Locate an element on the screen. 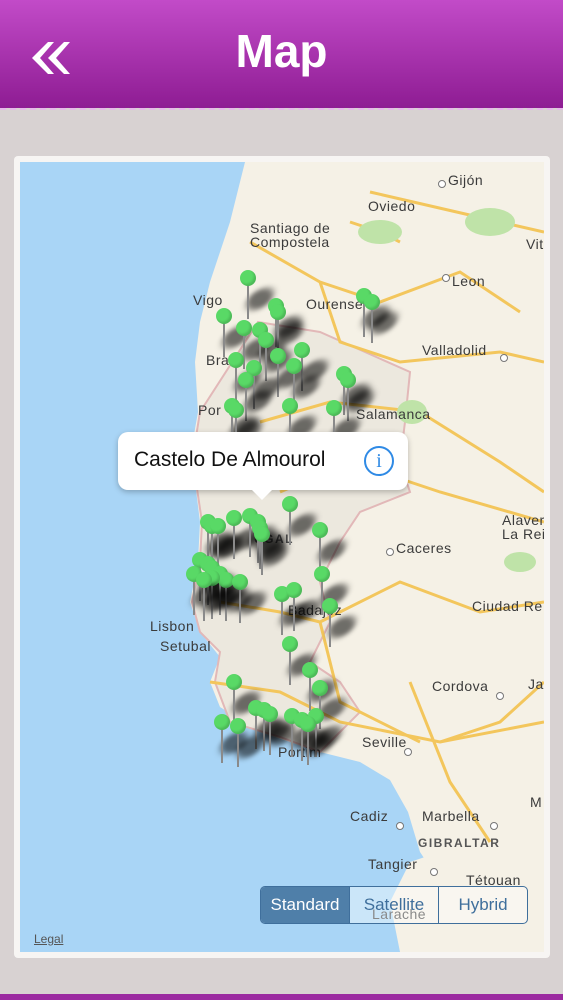  callout-title: Castelo De Almourol is located at coordinates (230, 459).